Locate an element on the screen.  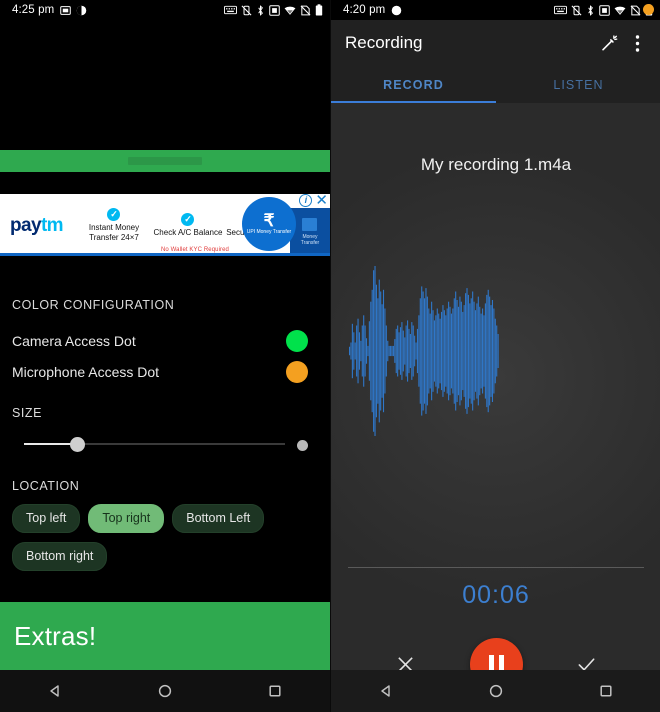
setting-row-microphone-access-dot: Microphone Access Dot is located at coordinates (165, 372).